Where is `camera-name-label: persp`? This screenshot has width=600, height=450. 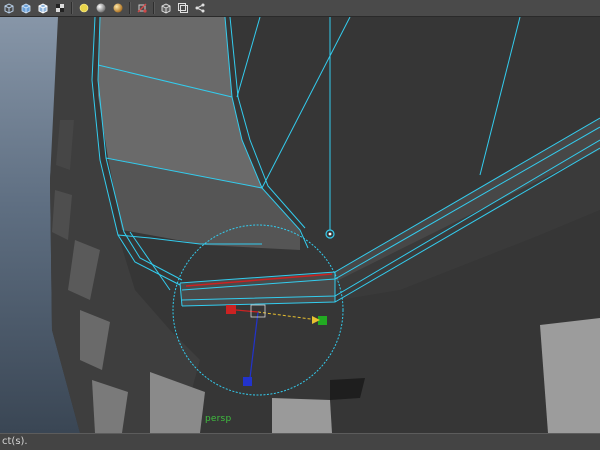
camera-name-label: persp is located at coordinates (218, 419).